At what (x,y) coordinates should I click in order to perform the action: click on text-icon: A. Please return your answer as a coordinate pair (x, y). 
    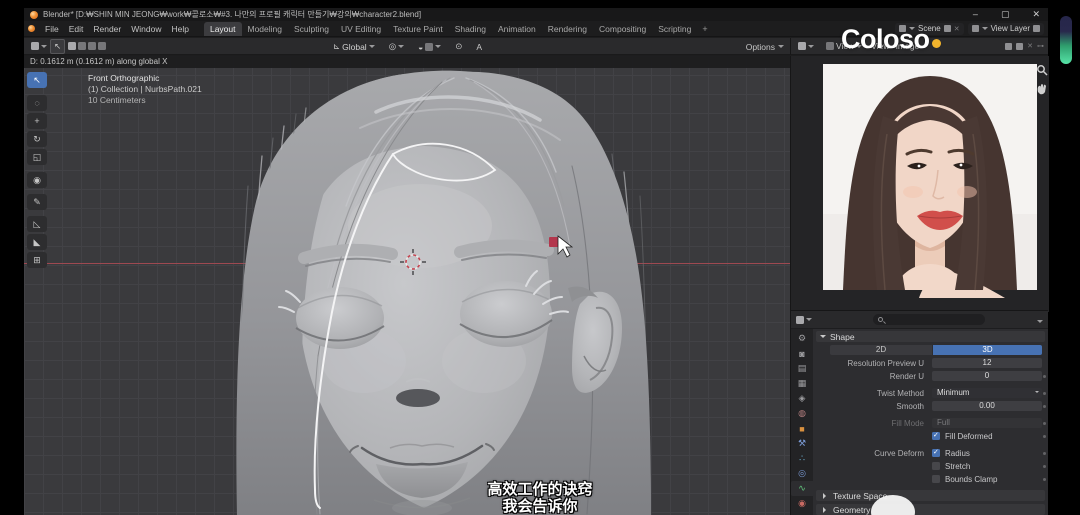
    Looking at the image, I should click on (479, 46).